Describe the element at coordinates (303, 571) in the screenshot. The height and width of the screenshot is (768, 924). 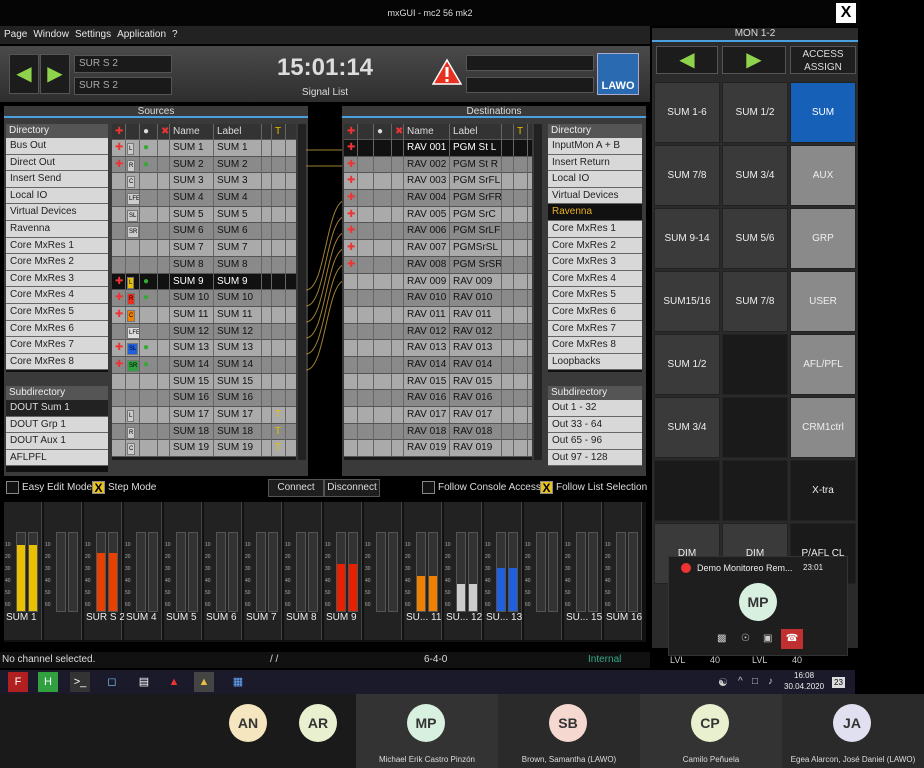
I see `meter-strip: 10 20 30 40 50 60 SUM 8` at that location.